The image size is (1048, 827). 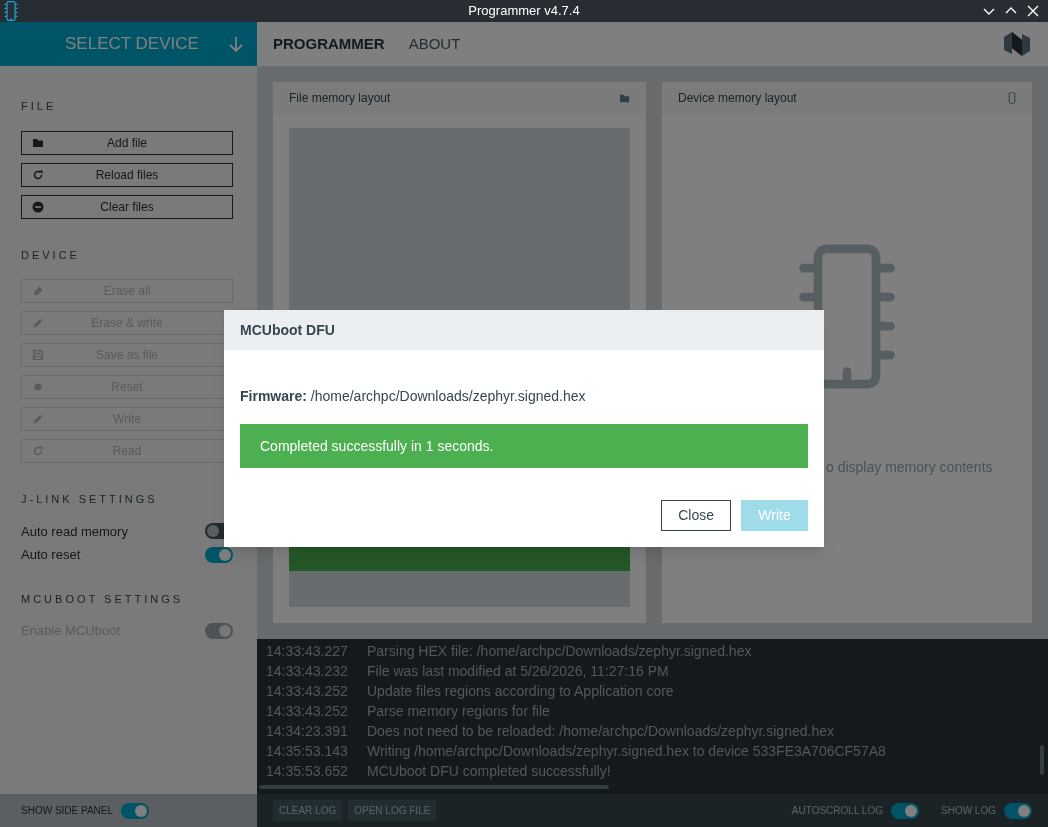 I want to click on log-time: 14:34:23.391, so click(x=307, y=731).